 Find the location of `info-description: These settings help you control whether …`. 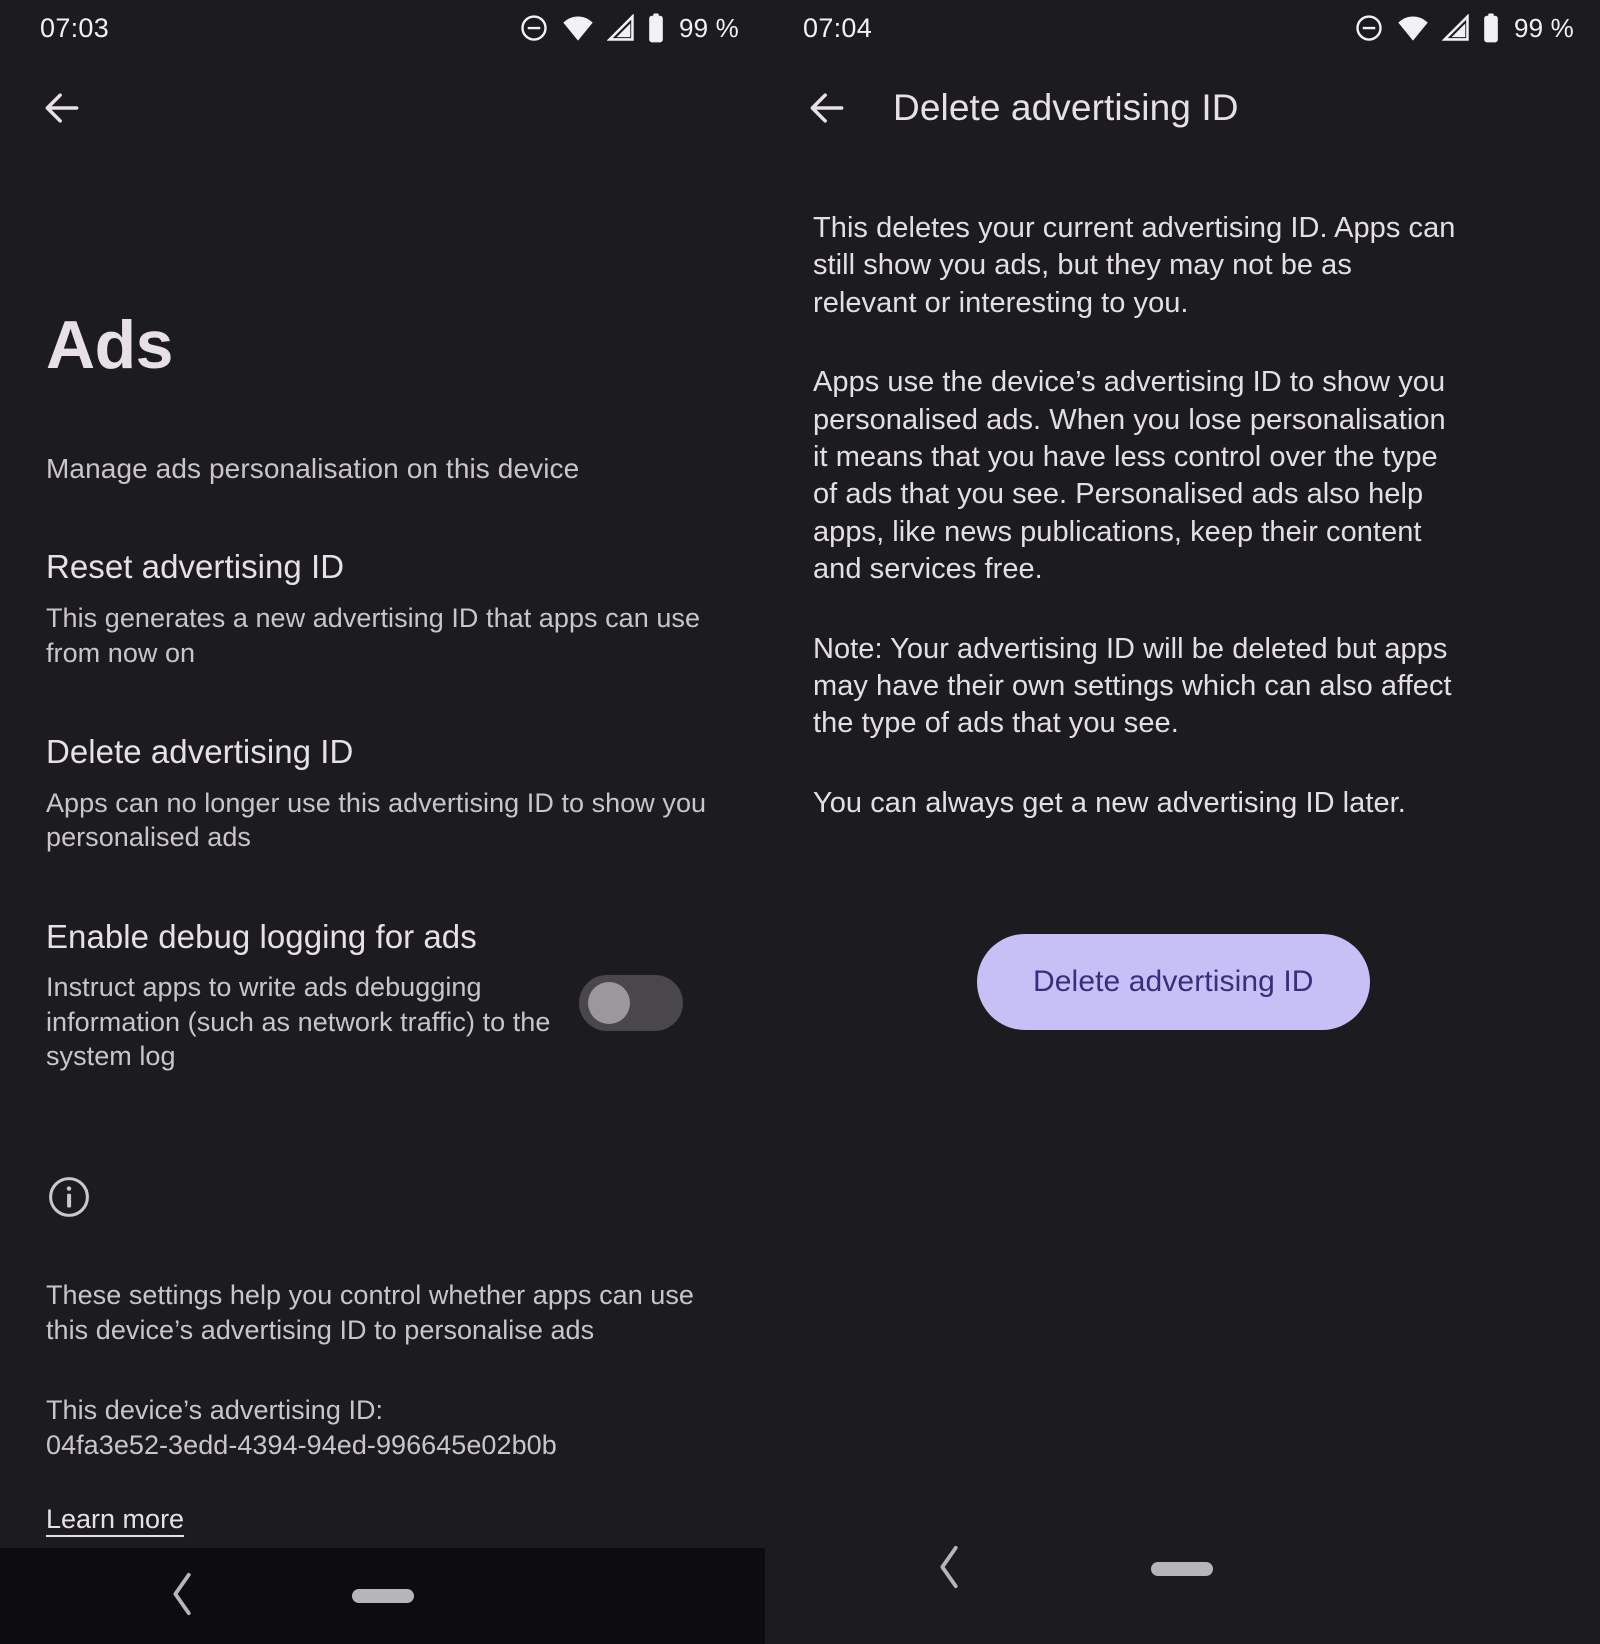

info-description: These settings help you control whether … is located at coordinates (370, 1312).